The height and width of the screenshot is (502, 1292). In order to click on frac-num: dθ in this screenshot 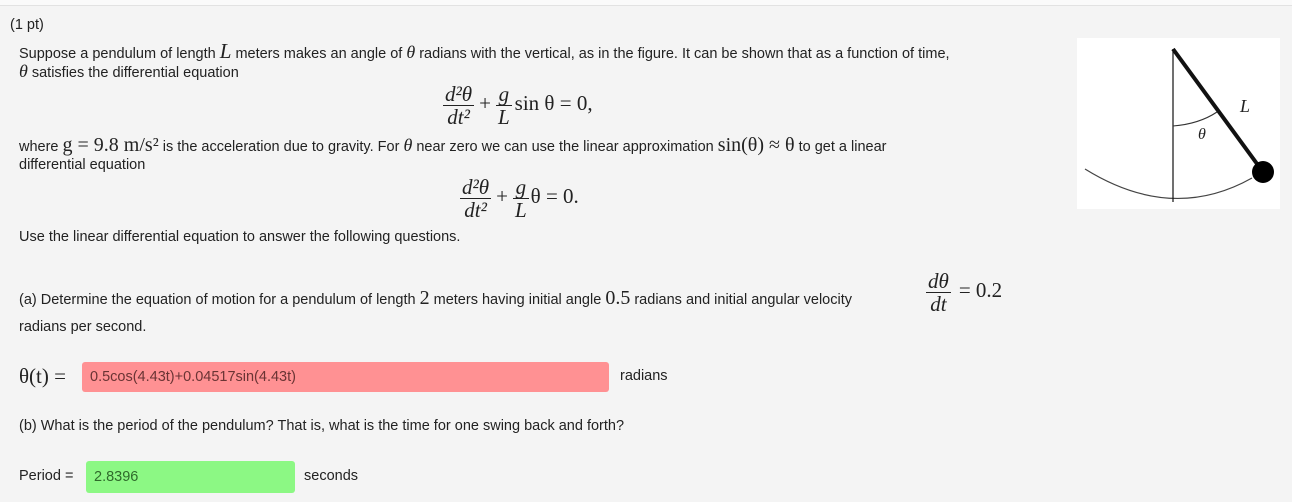, I will do `click(938, 281)`.